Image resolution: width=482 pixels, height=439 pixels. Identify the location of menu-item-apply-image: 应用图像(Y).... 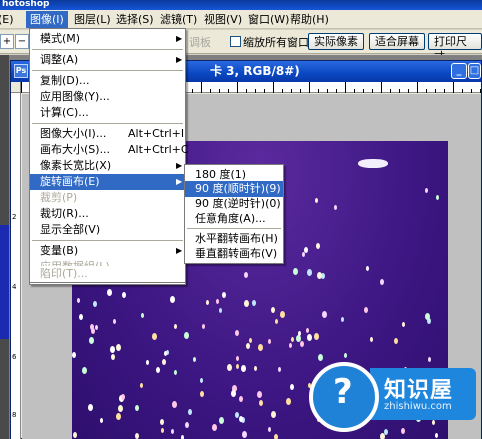
(107, 97).